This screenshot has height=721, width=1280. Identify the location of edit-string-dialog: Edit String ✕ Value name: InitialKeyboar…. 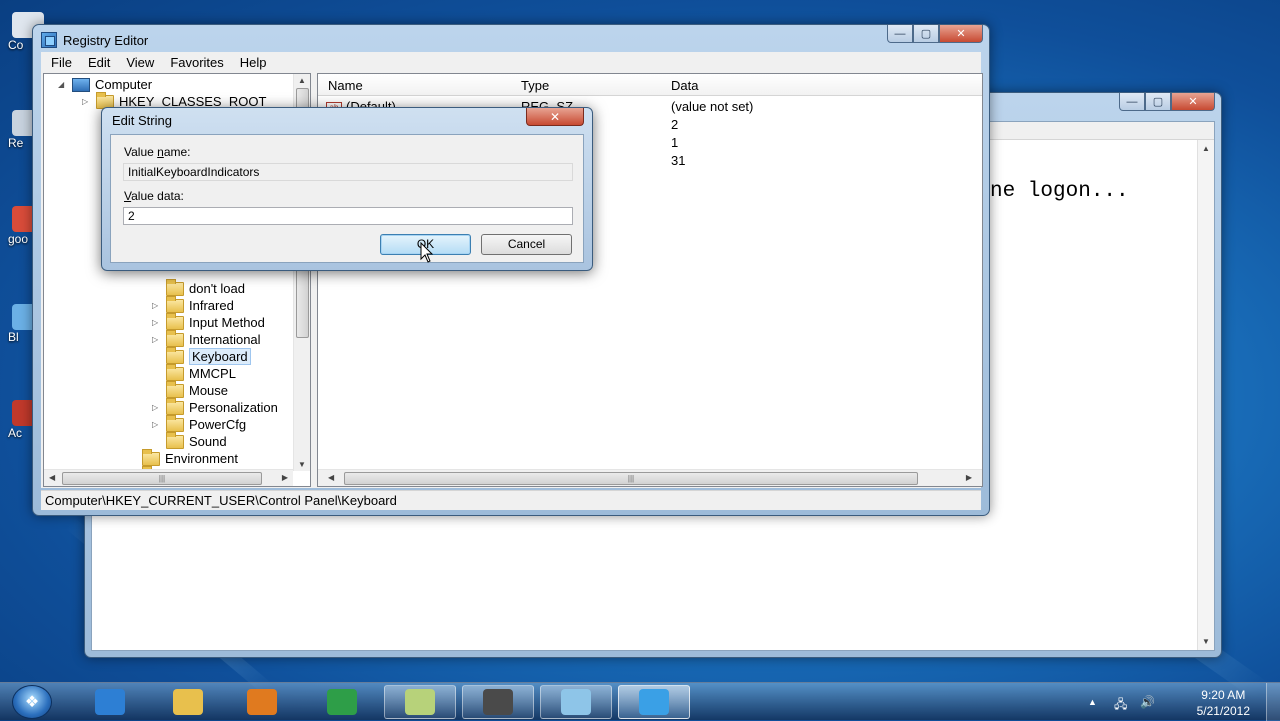
(347, 189).